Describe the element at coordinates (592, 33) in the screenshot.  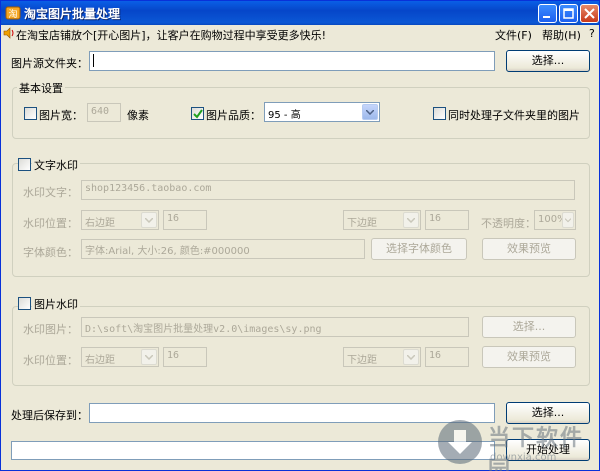
I see `menu-question: ?` at that location.